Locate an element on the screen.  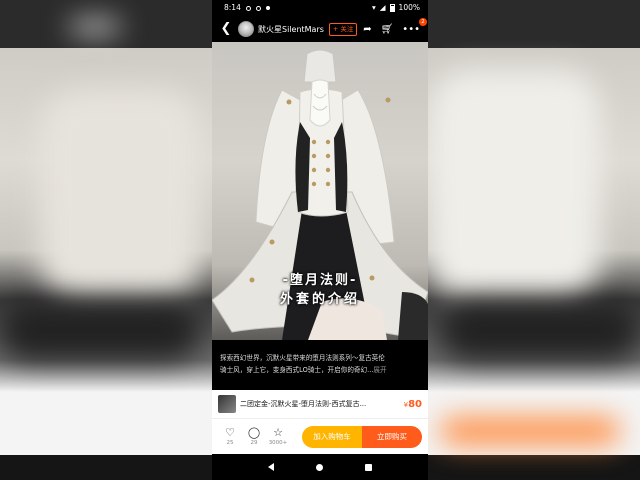
signal-icon: ◢ is located at coordinates (382, 7).